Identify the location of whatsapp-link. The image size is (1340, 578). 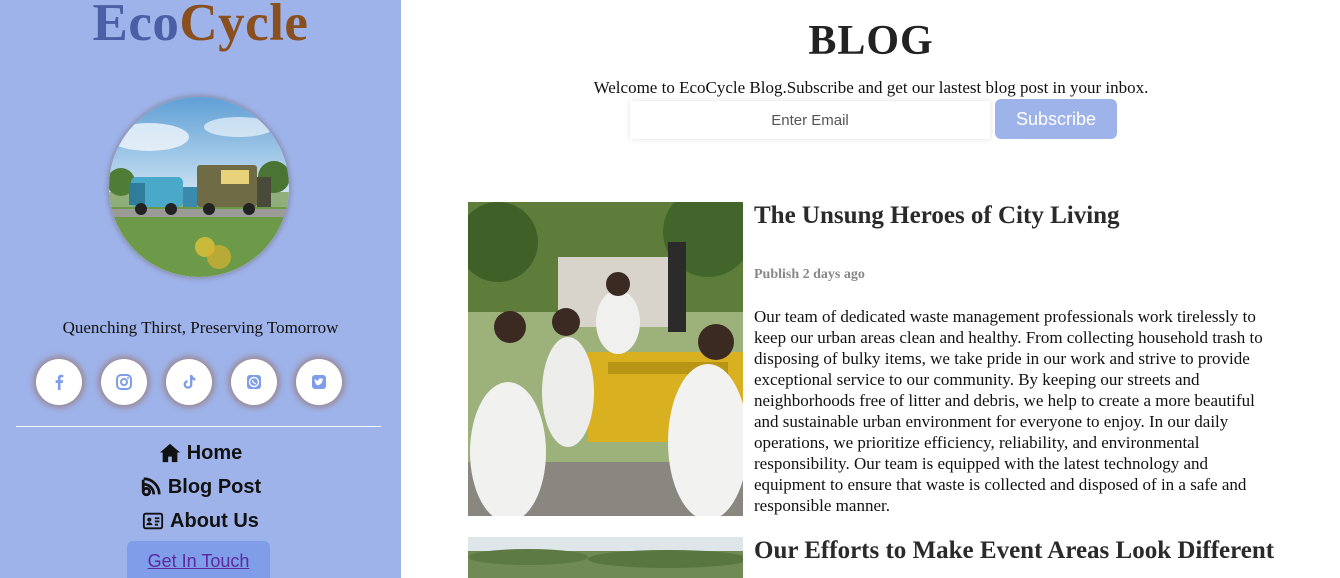
(254, 382).